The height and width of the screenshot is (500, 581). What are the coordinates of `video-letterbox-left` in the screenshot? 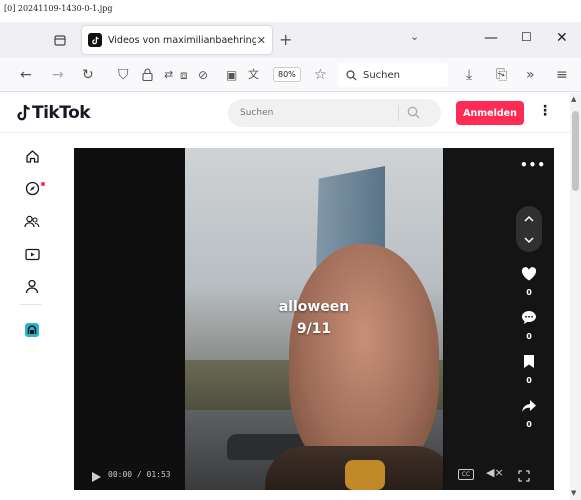 It's located at (129, 319).